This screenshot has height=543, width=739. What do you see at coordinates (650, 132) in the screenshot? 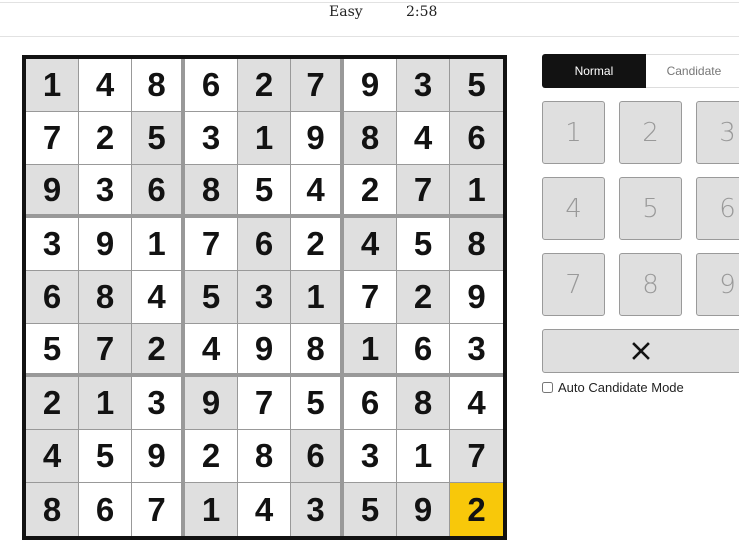
I see `number-key-2: 2` at bounding box center [650, 132].